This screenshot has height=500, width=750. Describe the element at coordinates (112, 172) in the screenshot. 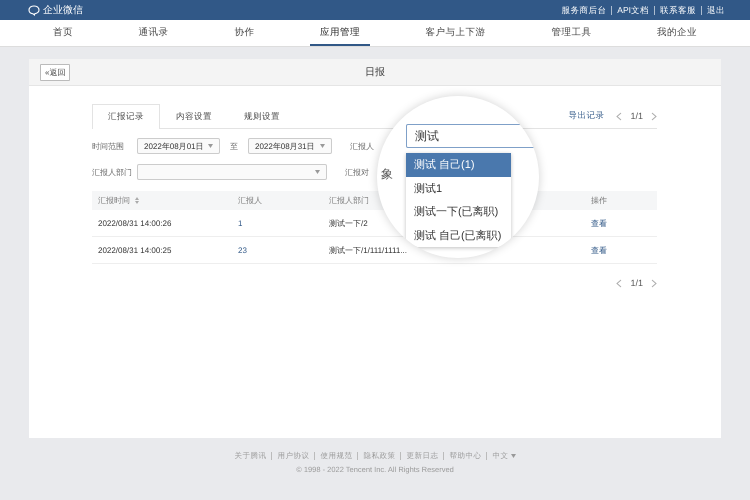

I see `field-label: 汇报人部门` at that location.